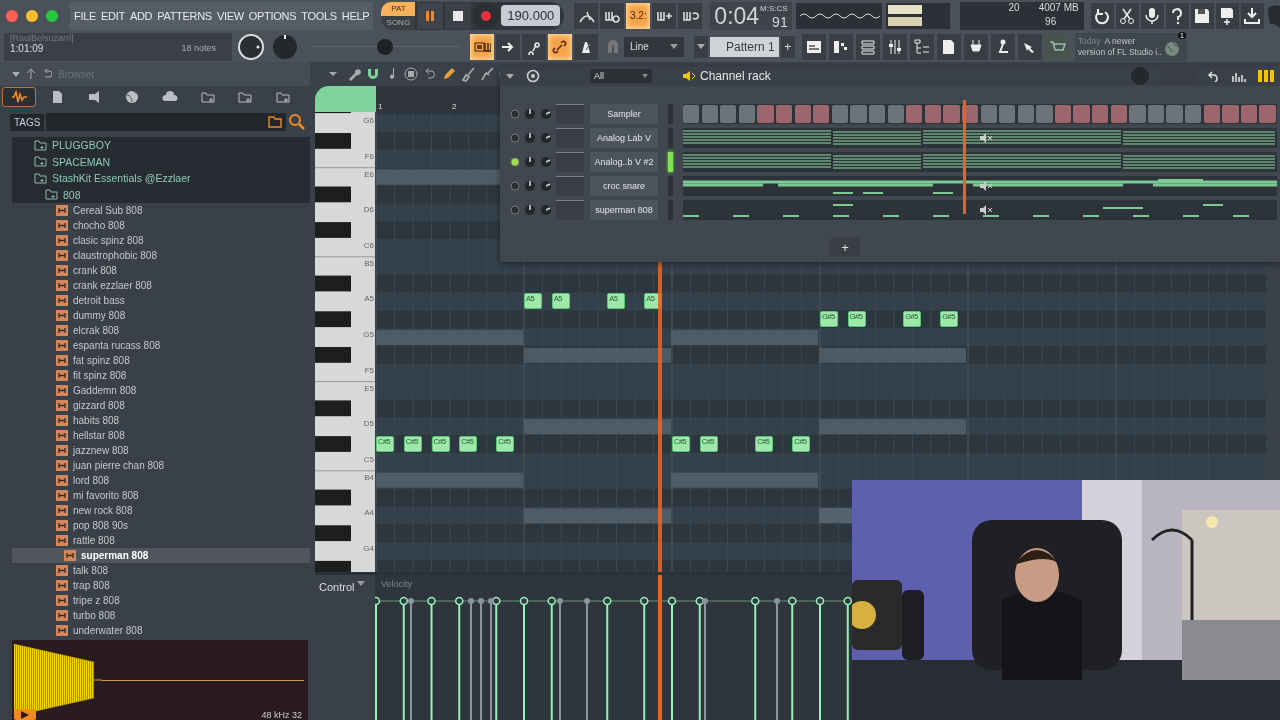  Describe the element at coordinates (948, 46) in the screenshot. I see `project-button` at that location.